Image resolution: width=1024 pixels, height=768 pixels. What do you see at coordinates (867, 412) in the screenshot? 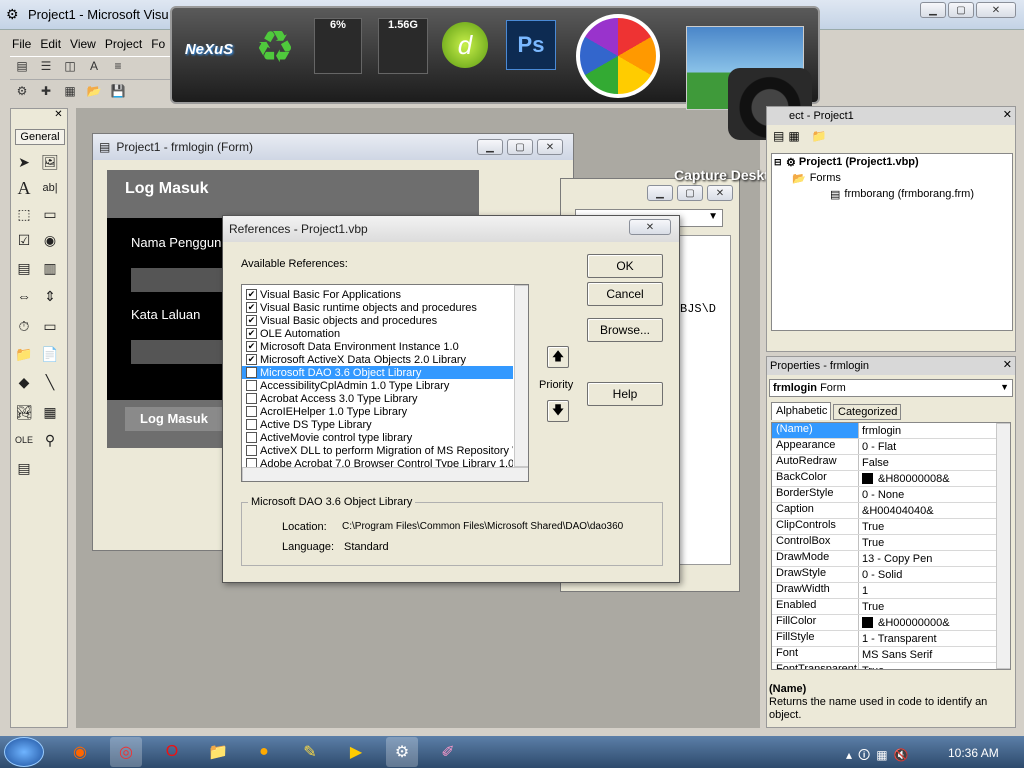
I see `tab-categorized: Categorized` at bounding box center [867, 412].